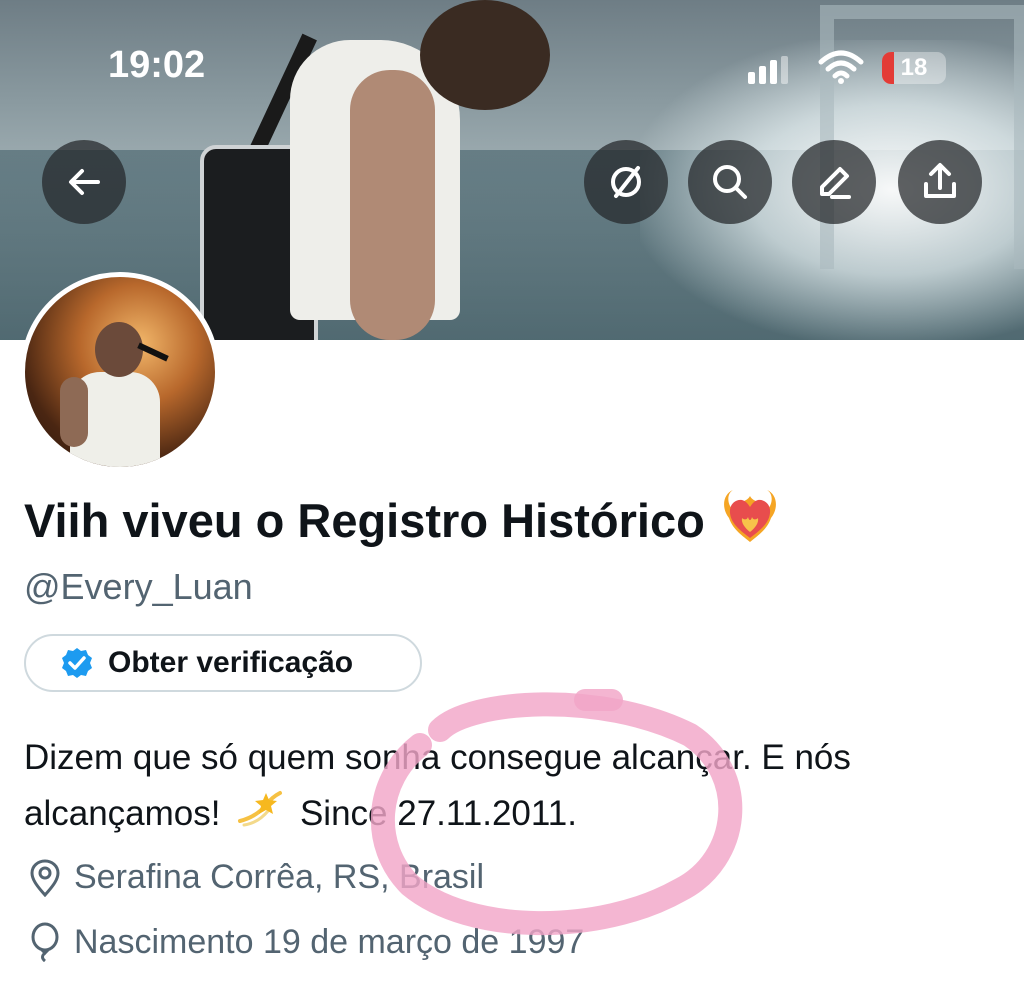 The image size is (1024, 990). I want to click on profile-display-name: Viih viveu o Registro Histórico, so click(401, 520).